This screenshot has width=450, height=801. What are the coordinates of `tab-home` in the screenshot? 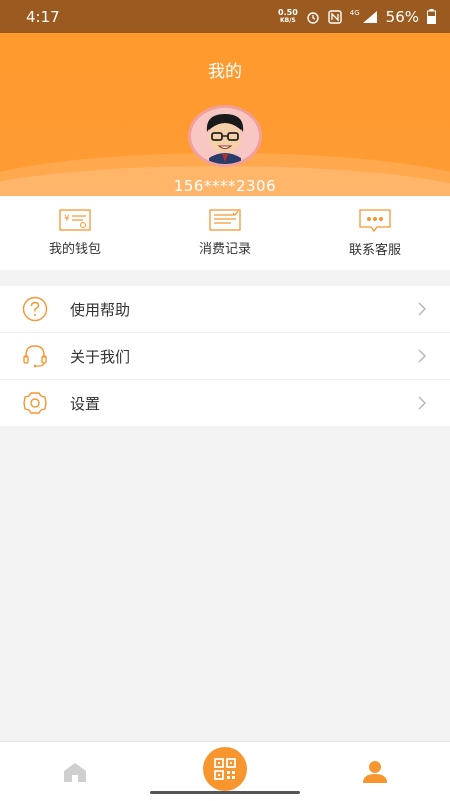 It's located at (75, 771).